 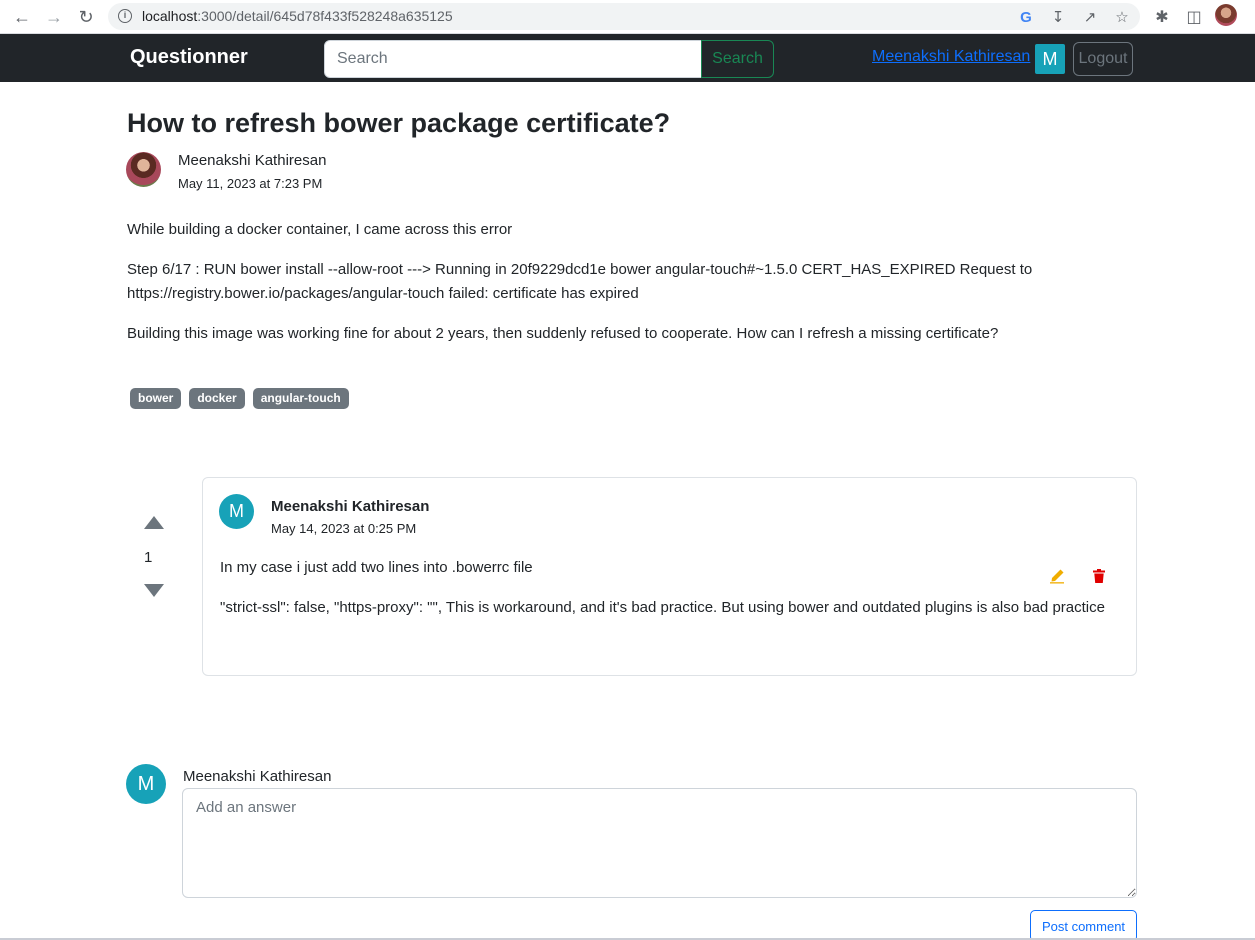 I want to click on search-button: Search, so click(x=737, y=59).